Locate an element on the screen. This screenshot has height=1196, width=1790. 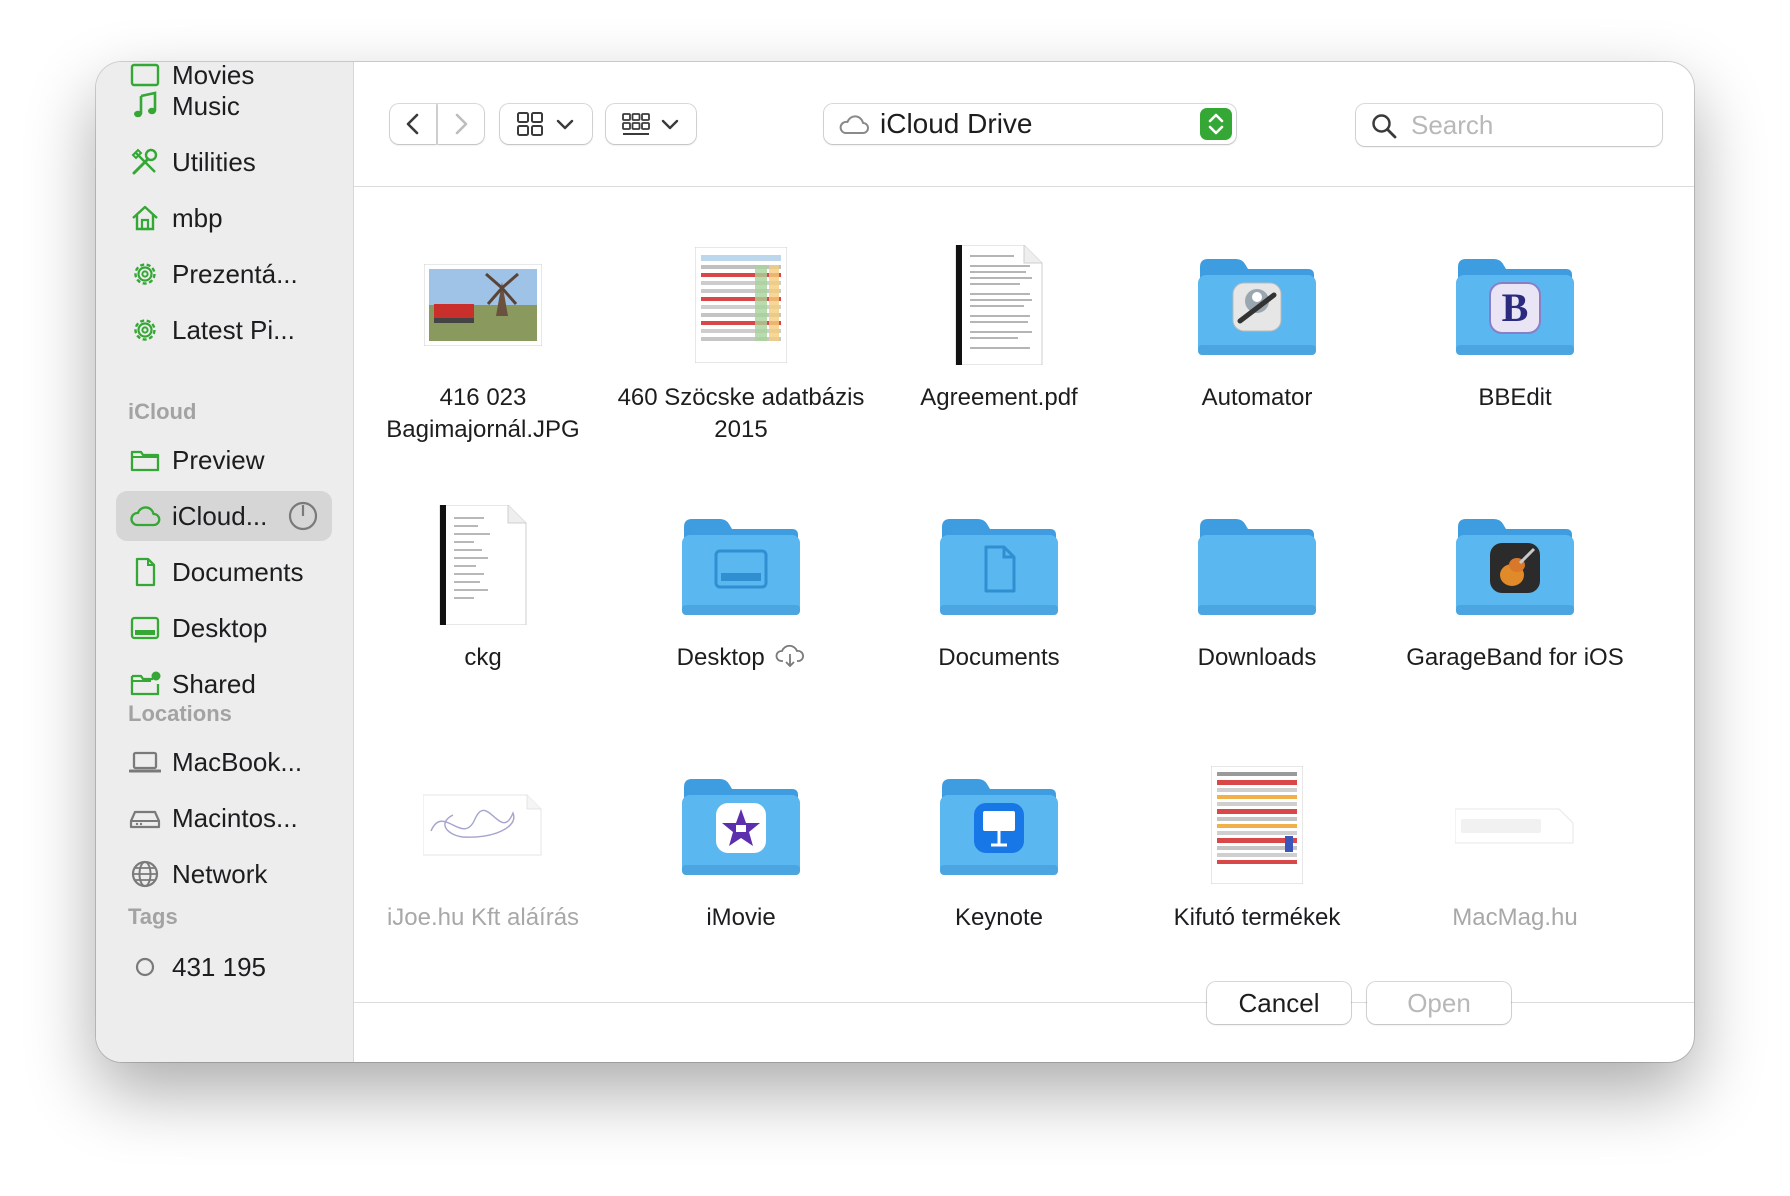
file-name: Agreement.pdf is located at coordinates (999, 397).